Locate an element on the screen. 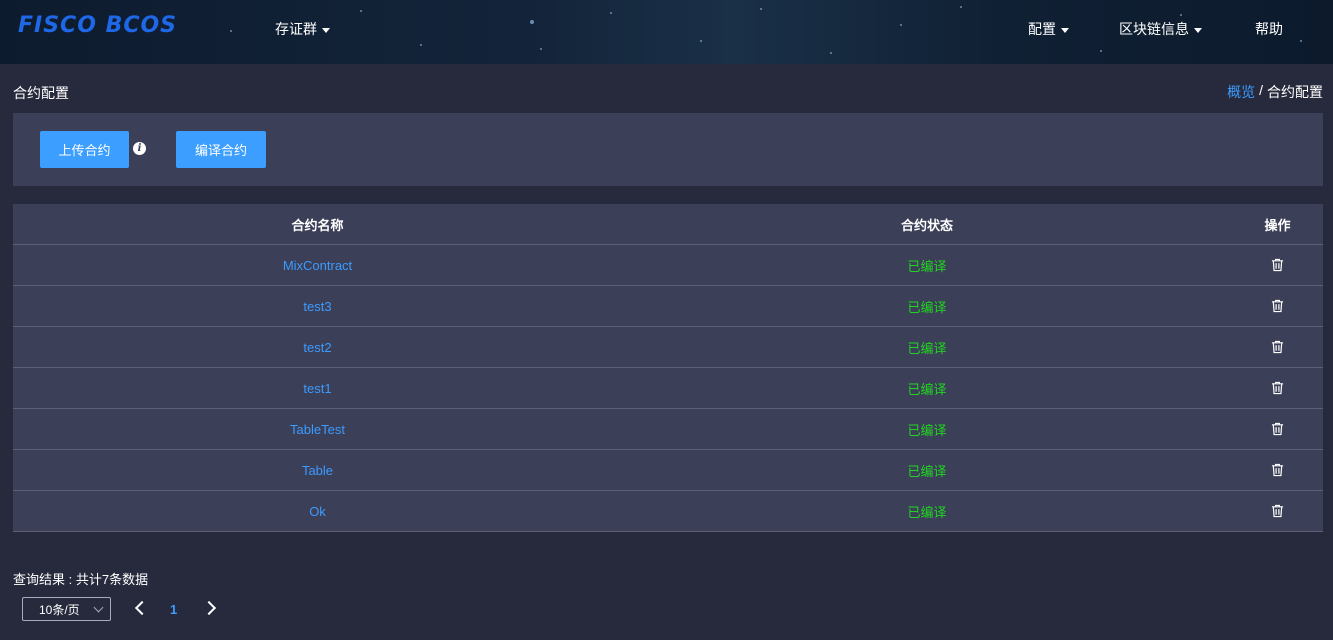  nav-help-label: 帮助 is located at coordinates (1269, 29).